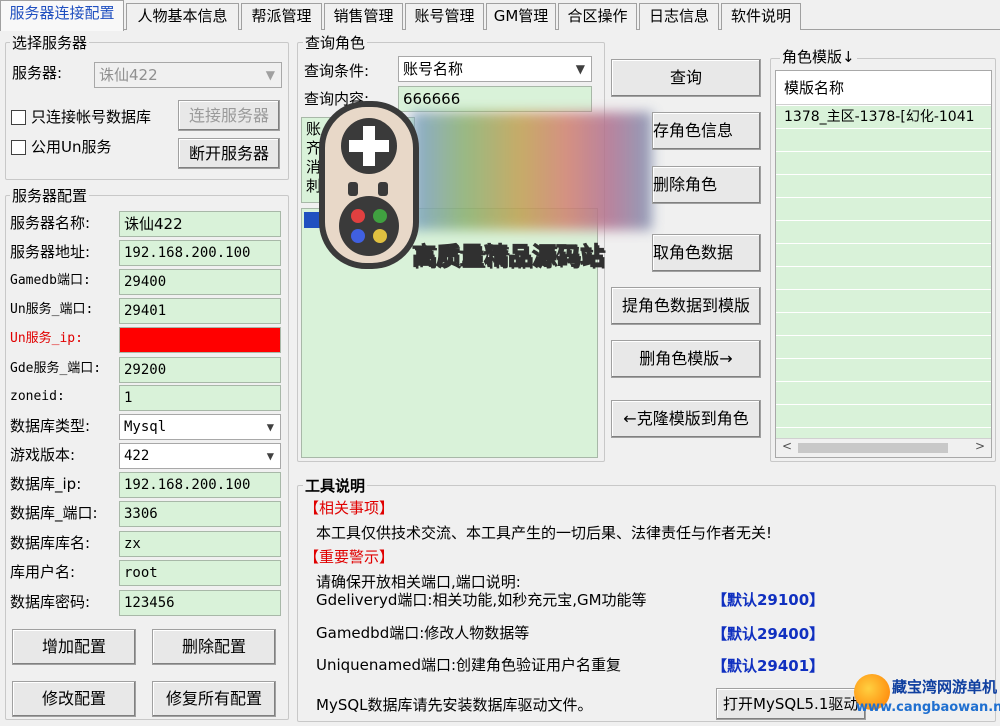  I want to click on zoneid-field: 1, so click(200, 398).